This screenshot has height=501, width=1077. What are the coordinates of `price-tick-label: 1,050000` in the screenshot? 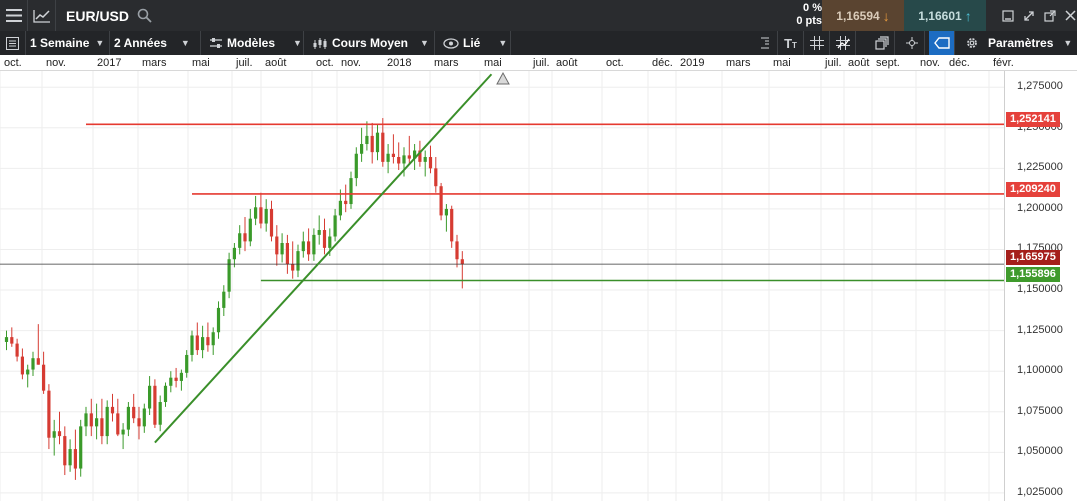 It's located at (1040, 451).